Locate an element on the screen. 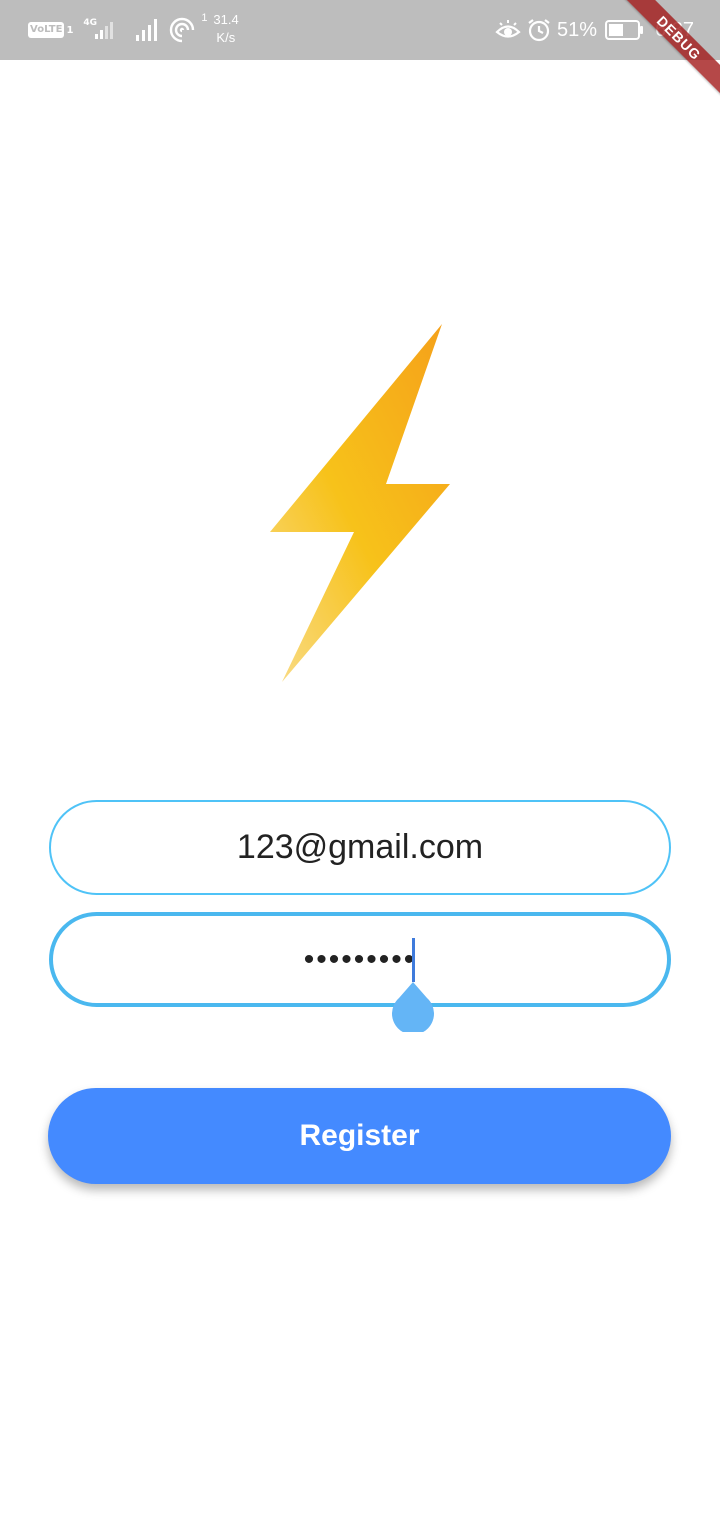 Image resolution: width=720 pixels, height=1520 pixels. eye-comfort-icon is located at coordinates (508, 29).